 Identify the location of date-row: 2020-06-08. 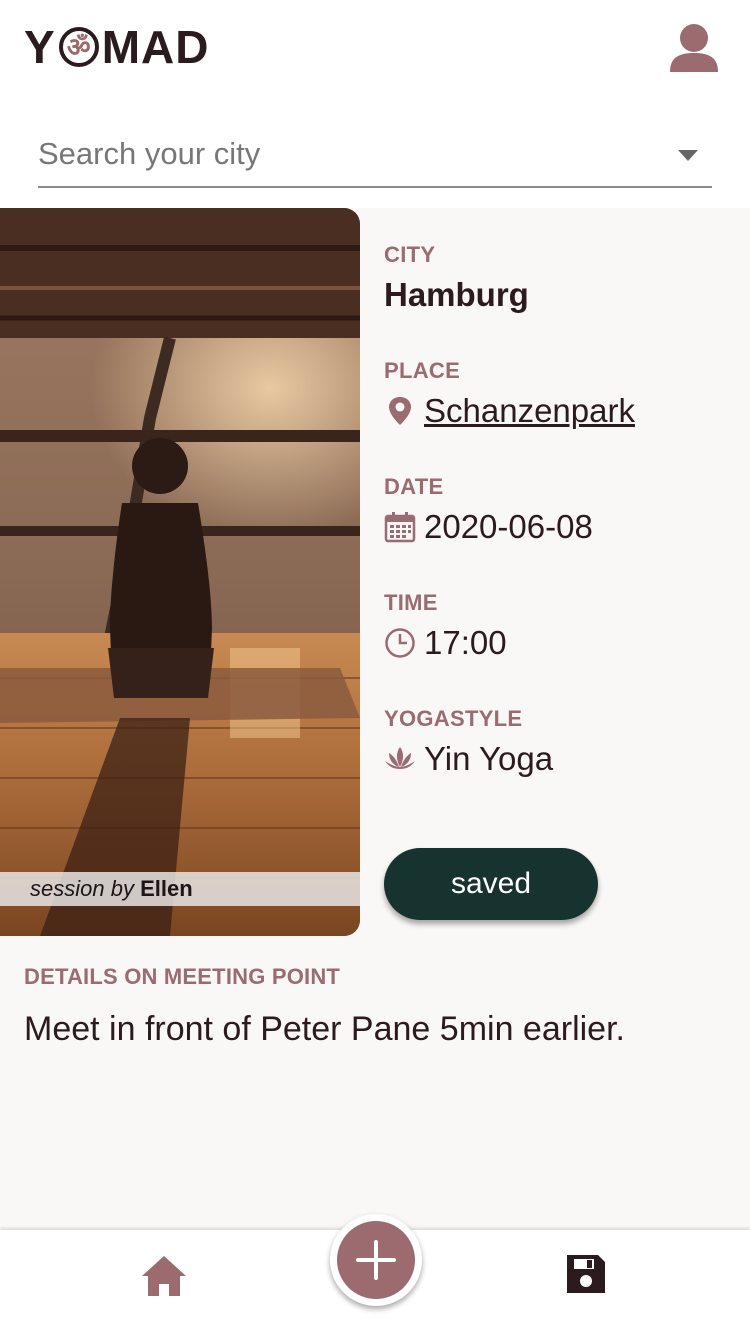
(488, 527).